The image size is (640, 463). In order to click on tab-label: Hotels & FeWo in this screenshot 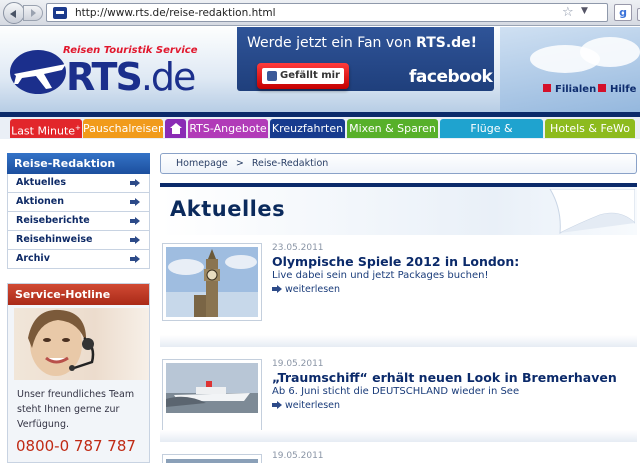, I will do `click(590, 128)`.